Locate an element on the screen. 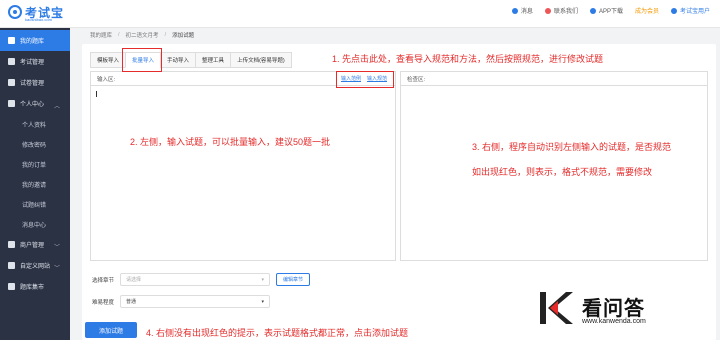  messages-link: 消息 is located at coordinates (522, 10).